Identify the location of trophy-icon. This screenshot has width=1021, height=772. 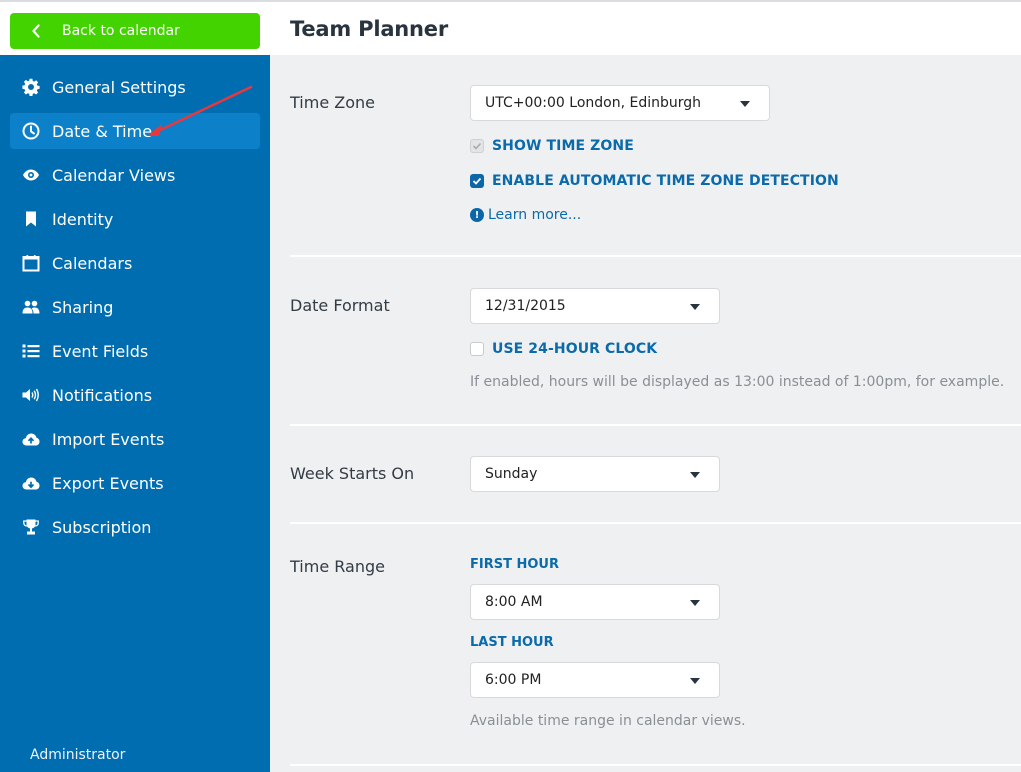
(31, 527).